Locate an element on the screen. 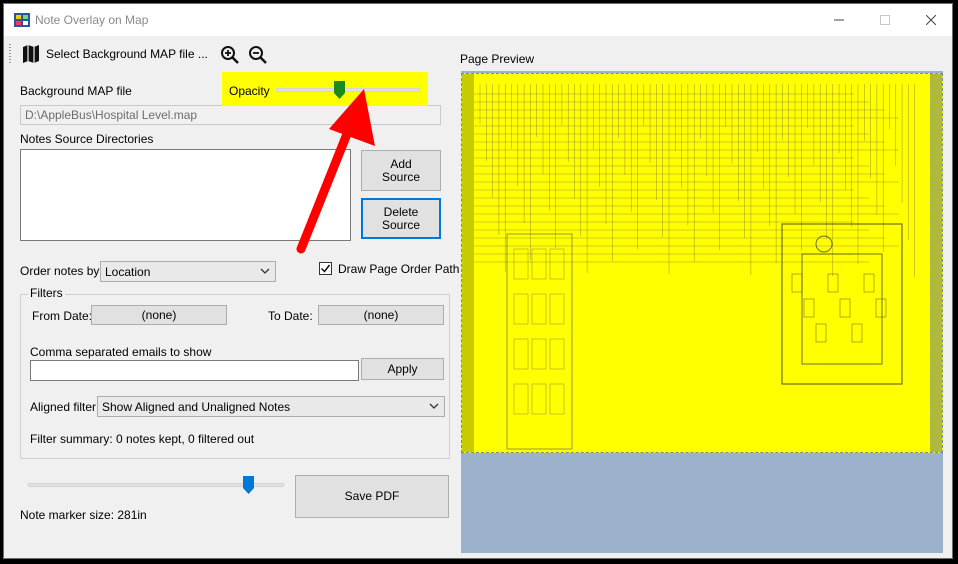 This screenshot has width=958, height=564. window-title: Note Overlay on Map is located at coordinates (92, 20).